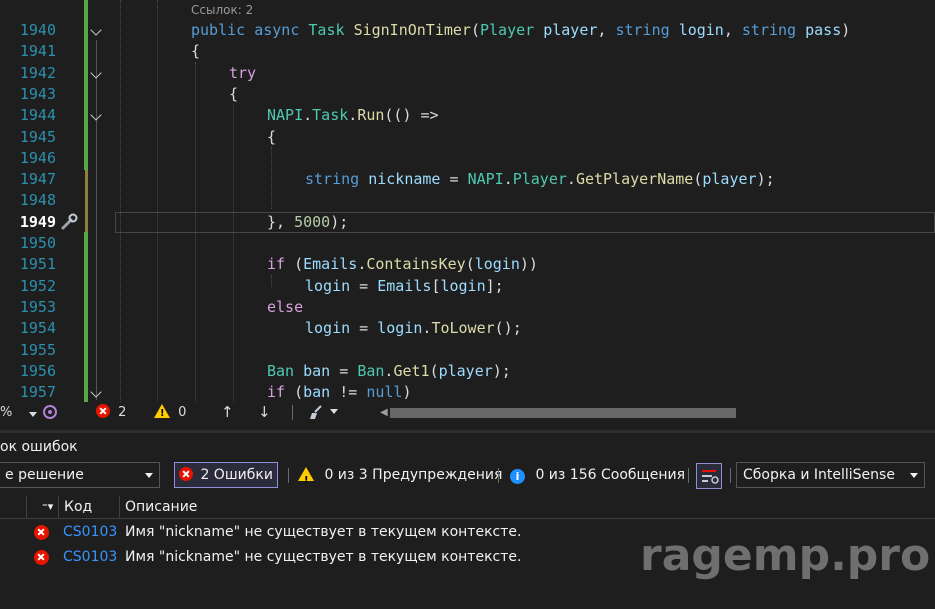 The width and height of the screenshot is (935, 609). I want to click on code-token: (() =>, so click(411, 115).